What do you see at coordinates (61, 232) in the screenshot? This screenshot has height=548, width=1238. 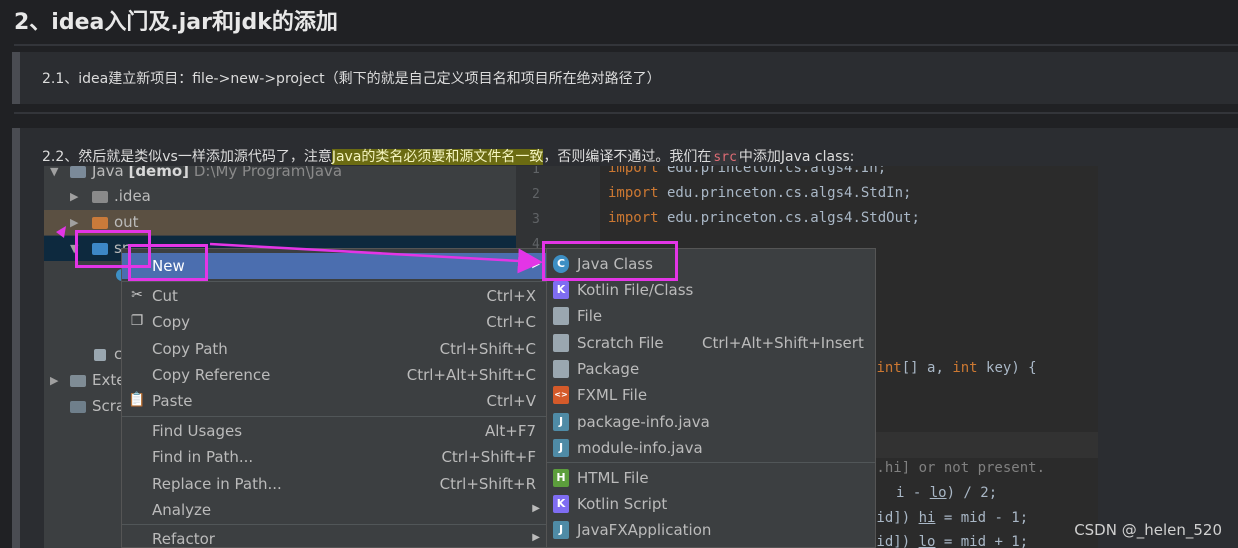 I see `annotation-arrowhead` at bounding box center [61, 232].